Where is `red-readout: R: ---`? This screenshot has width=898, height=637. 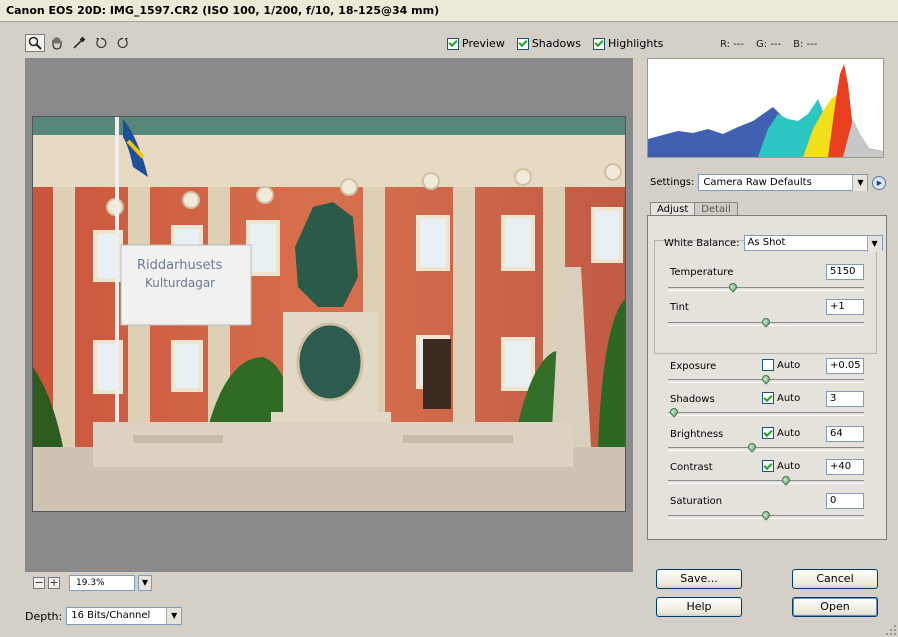 red-readout: R: --- is located at coordinates (732, 44).